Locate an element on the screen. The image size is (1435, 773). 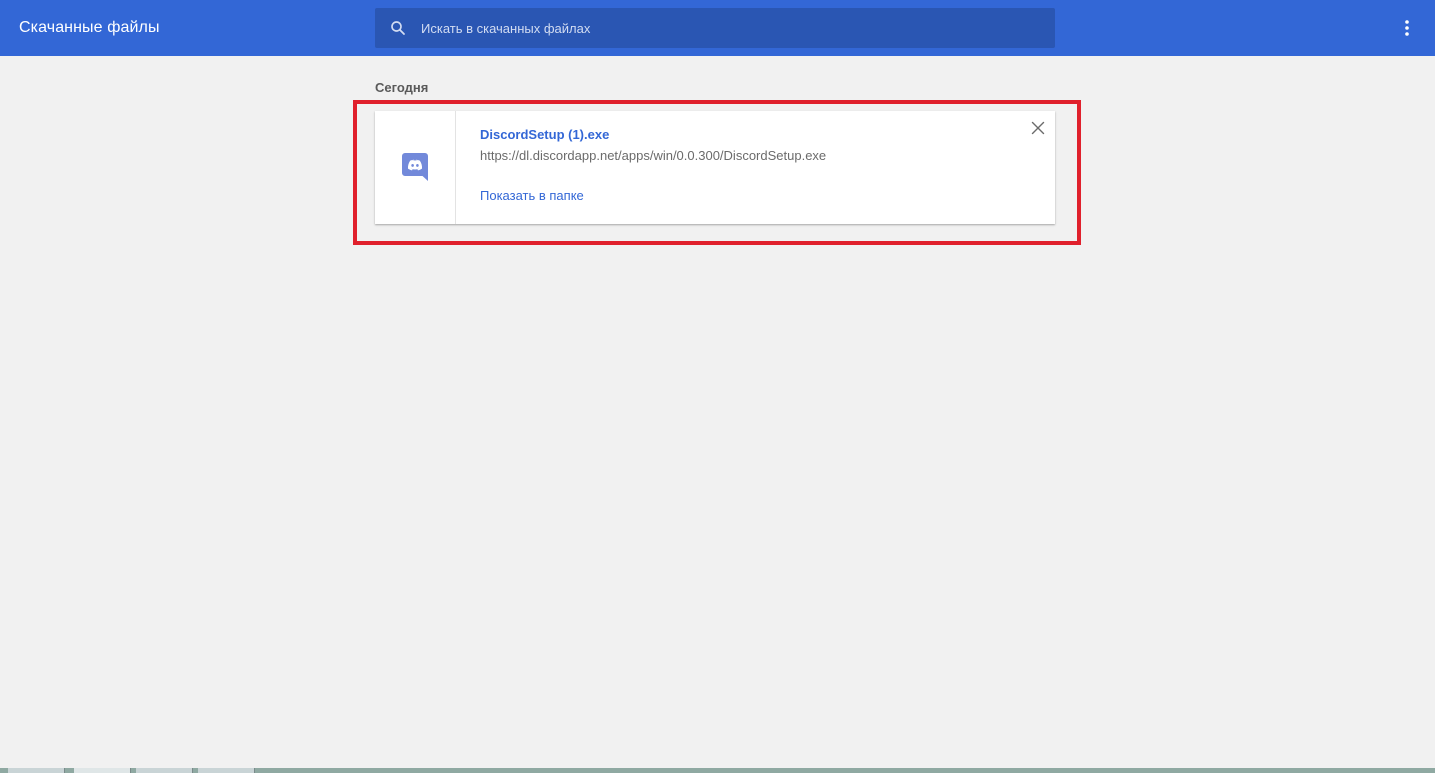
more-vert-icon is located at coordinates (1407, 28).